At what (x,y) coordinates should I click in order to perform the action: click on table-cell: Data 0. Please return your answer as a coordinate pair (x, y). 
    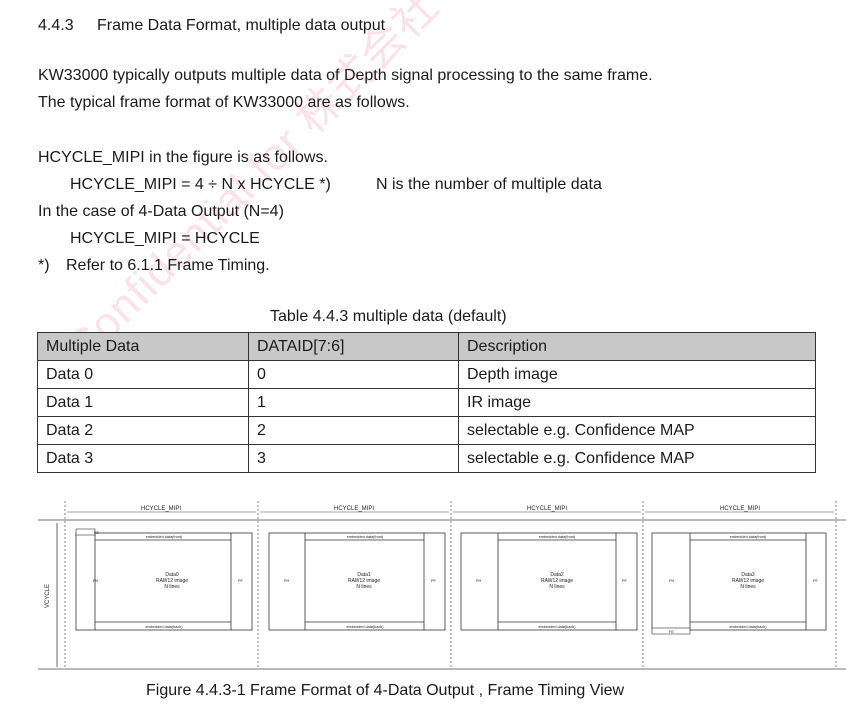
    Looking at the image, I should click on (143, 374).